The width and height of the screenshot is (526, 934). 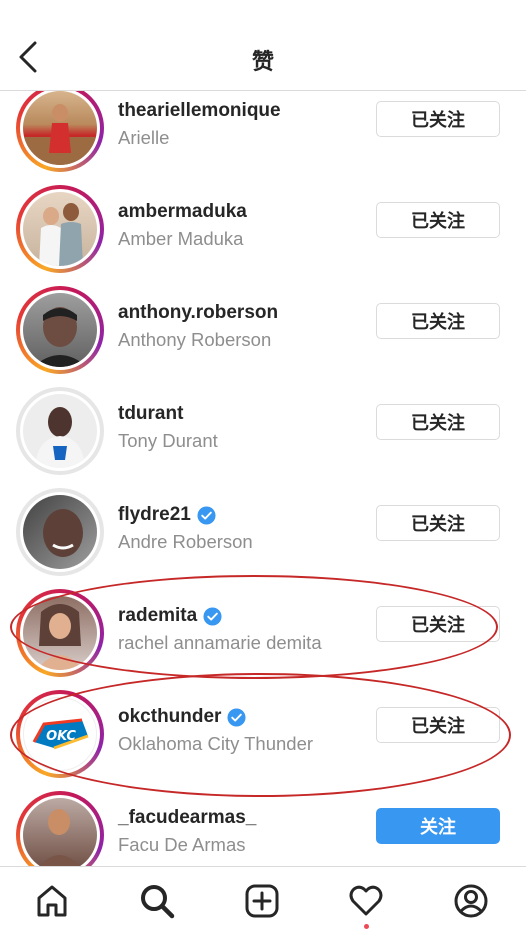 What do you see at coordinates (185, 541) in the screenshot?
I see `full-name: Andre Roberson` at bounding box center [185, 541].